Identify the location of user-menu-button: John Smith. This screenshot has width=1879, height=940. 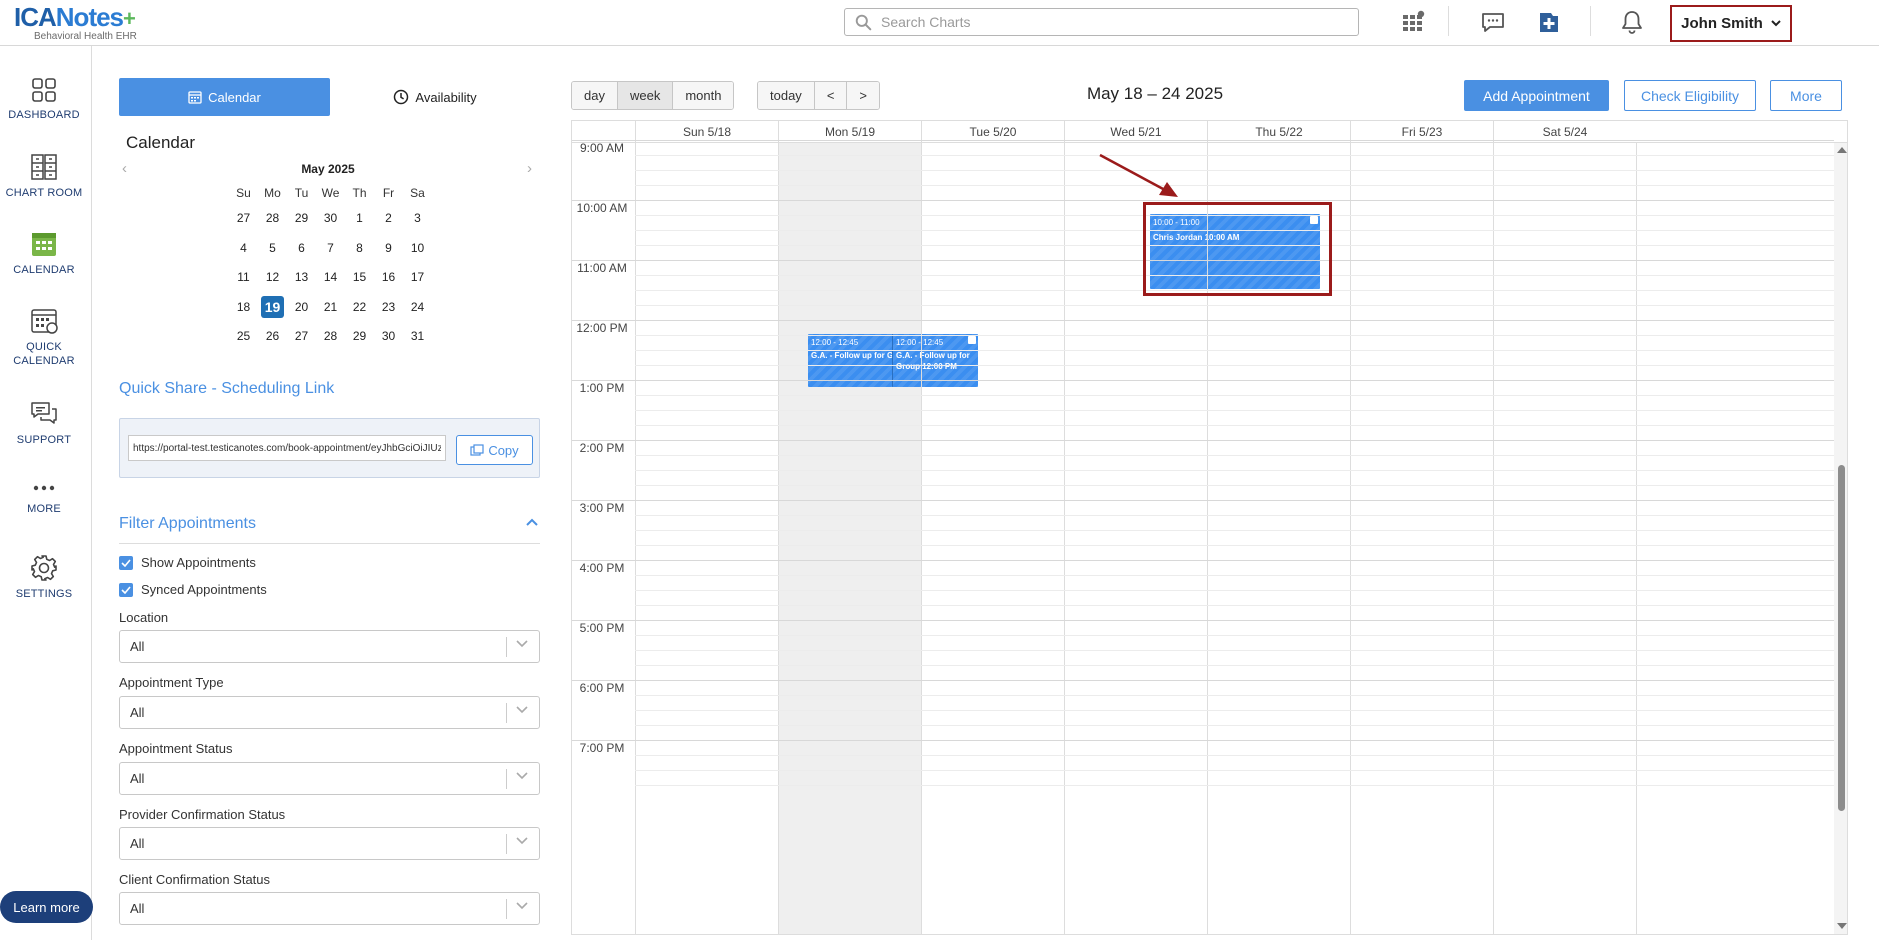
(1731, 23).